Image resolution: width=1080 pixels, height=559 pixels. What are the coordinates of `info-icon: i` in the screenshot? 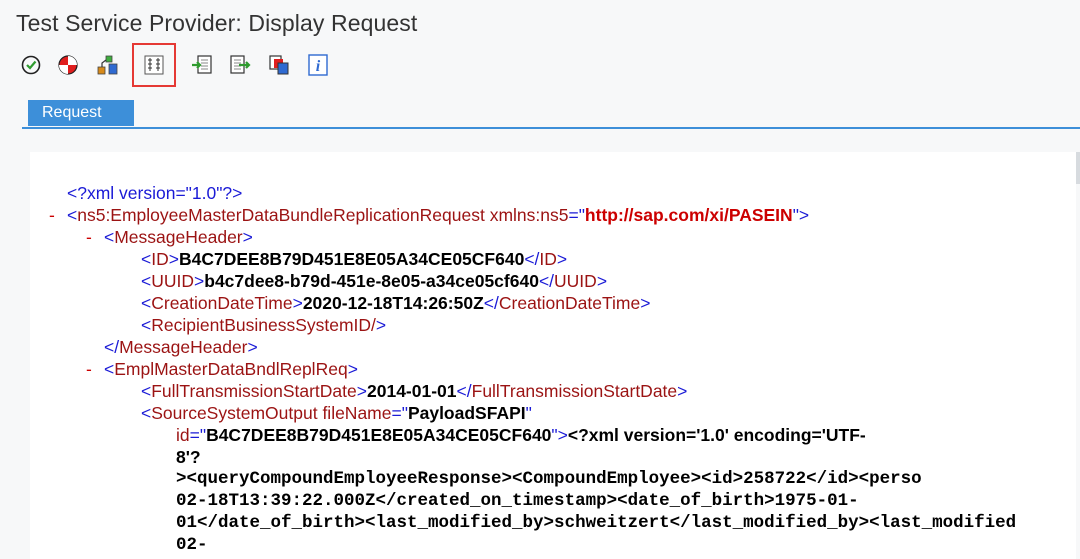 It's located at (318, 65).